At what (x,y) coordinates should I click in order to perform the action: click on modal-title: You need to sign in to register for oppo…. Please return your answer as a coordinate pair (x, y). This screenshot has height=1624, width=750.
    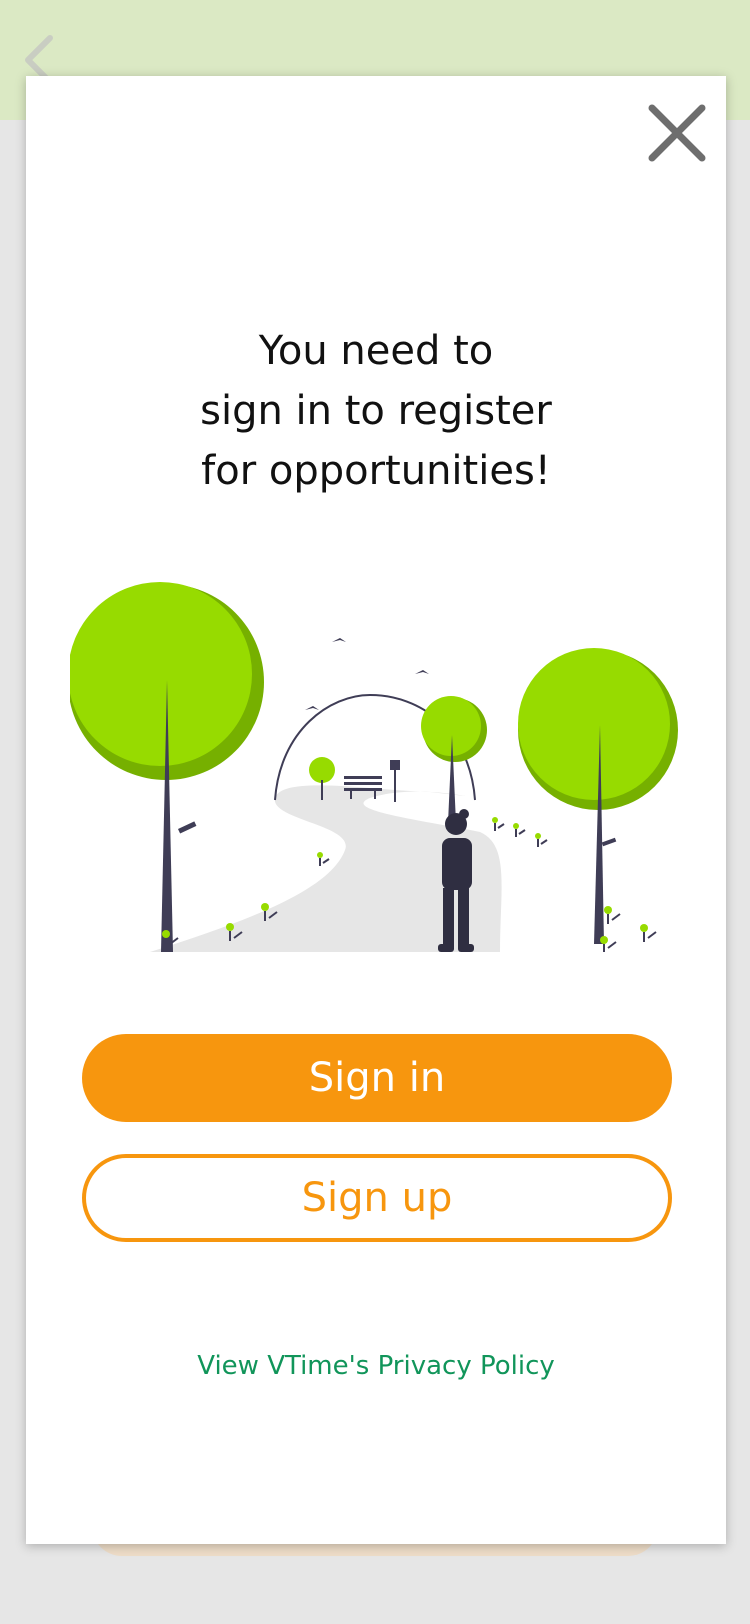
    Looking at the image, I should click on (376, 411).